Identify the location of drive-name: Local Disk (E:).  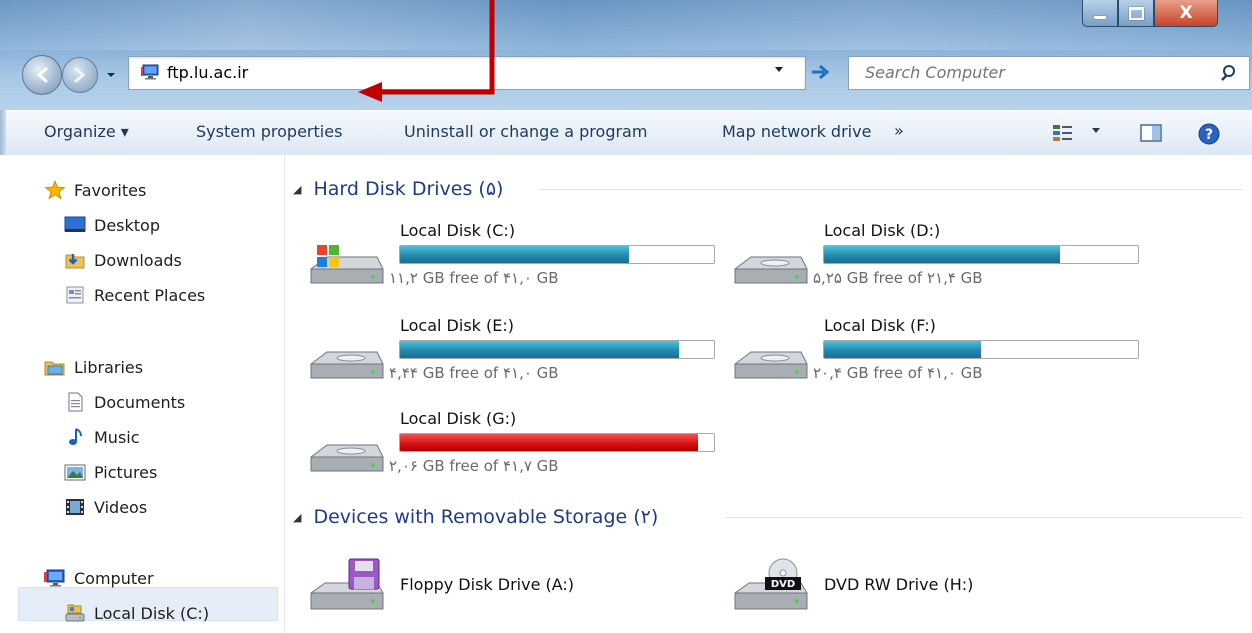
(457, 325).